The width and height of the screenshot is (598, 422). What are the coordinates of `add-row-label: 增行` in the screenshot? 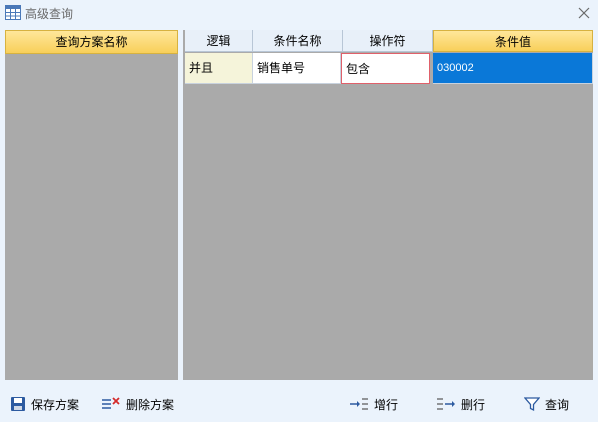 It's located at (386, 404).